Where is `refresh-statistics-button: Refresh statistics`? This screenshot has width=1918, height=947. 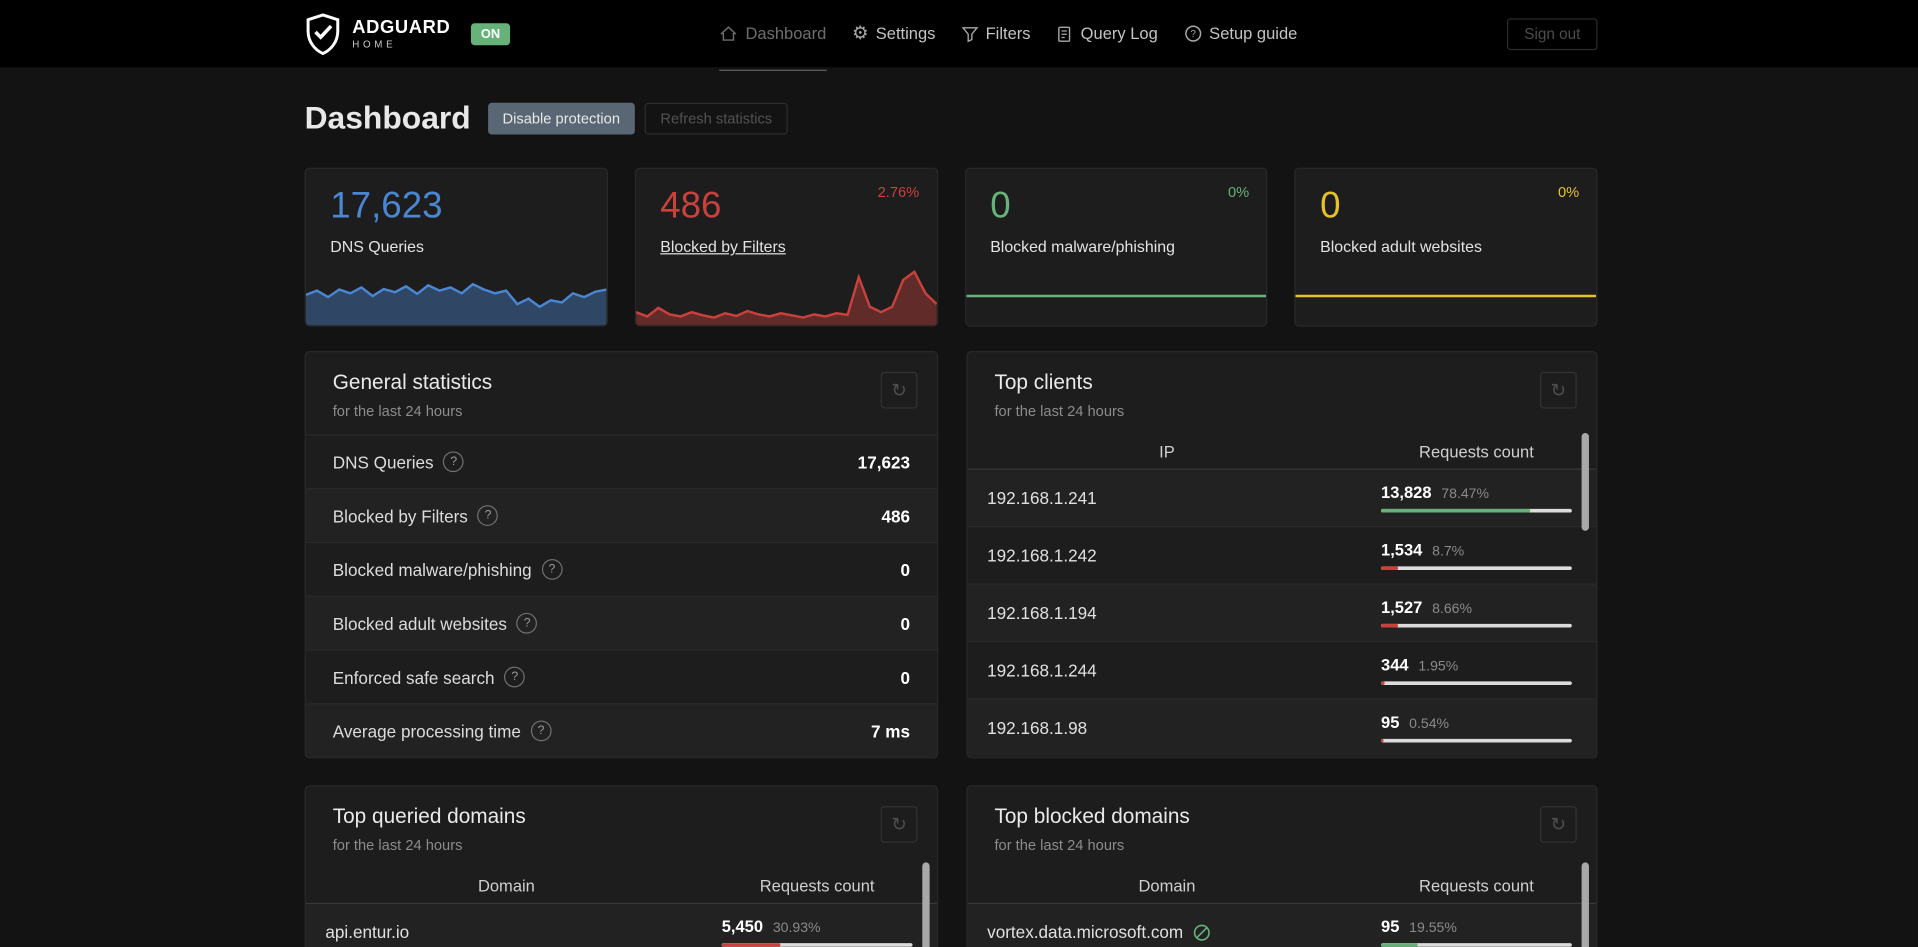
refresh-statistics-button: Refresh statistics is located at coordinates (716, 118).